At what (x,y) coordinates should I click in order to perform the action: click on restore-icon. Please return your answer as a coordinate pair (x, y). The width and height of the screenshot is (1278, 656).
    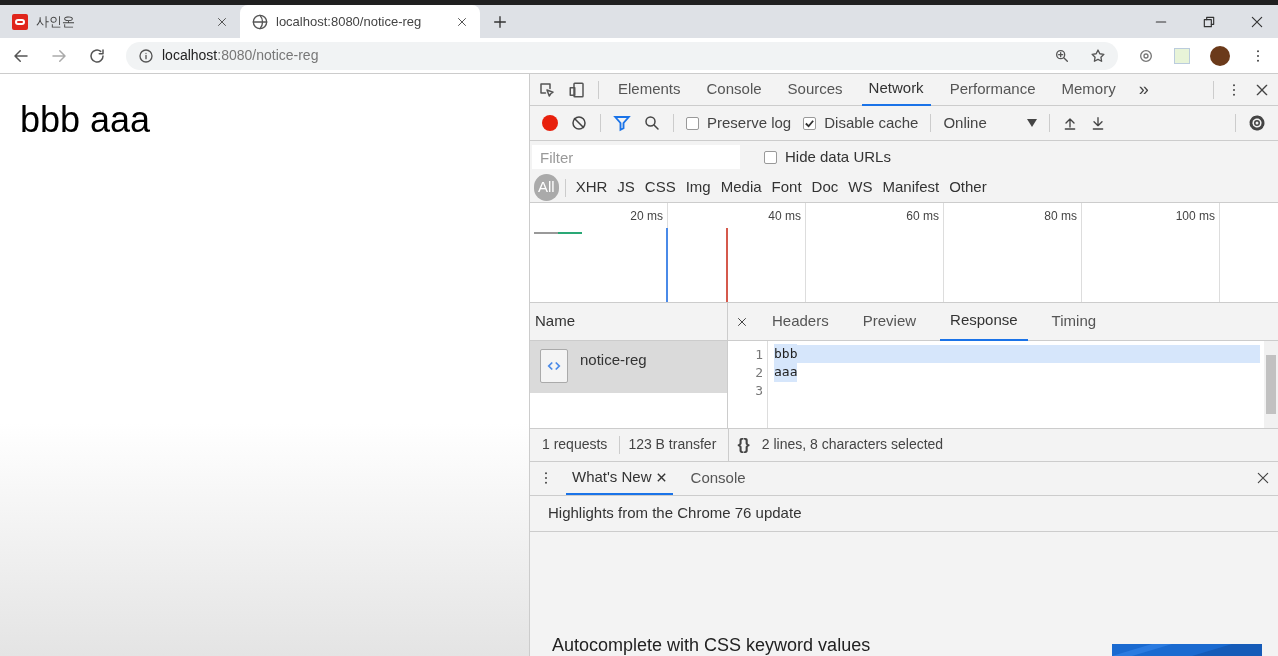
    Looking at the image, I should click on (1209, 21).